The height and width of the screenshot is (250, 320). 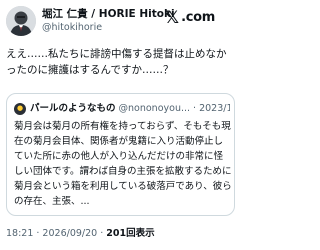 I want to click on quoted-author-meta: @nononoyou... · 2023/11/09, so click(x=174, y=108).